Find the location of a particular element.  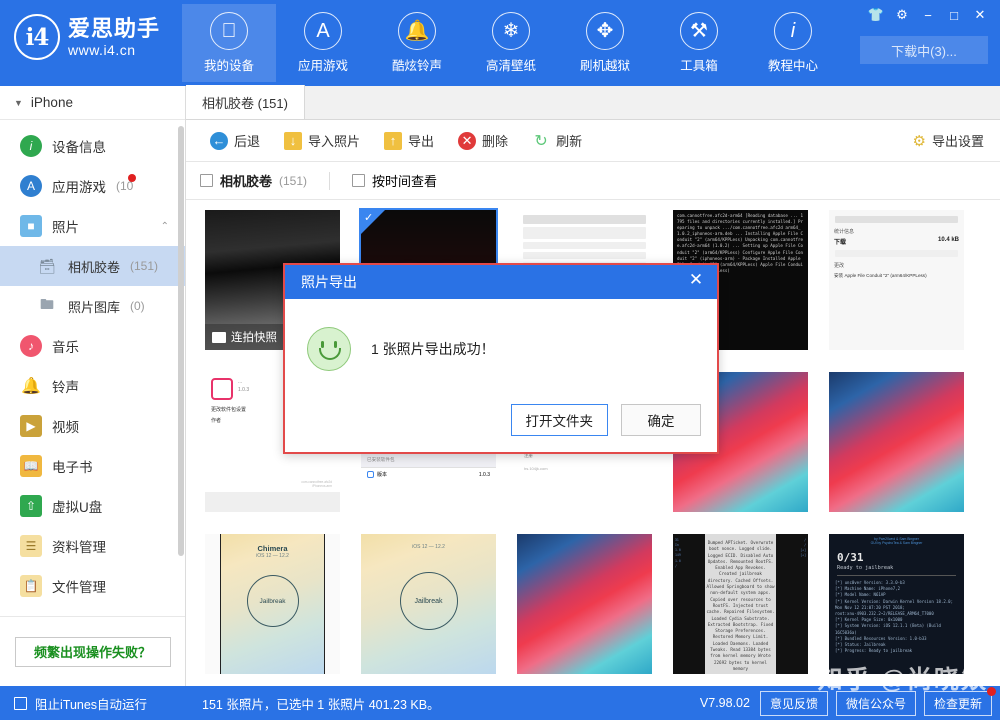

sidebar-item-camera-roll: 🗃 相机胶卷 (151) is located at coordinates (92, 266).